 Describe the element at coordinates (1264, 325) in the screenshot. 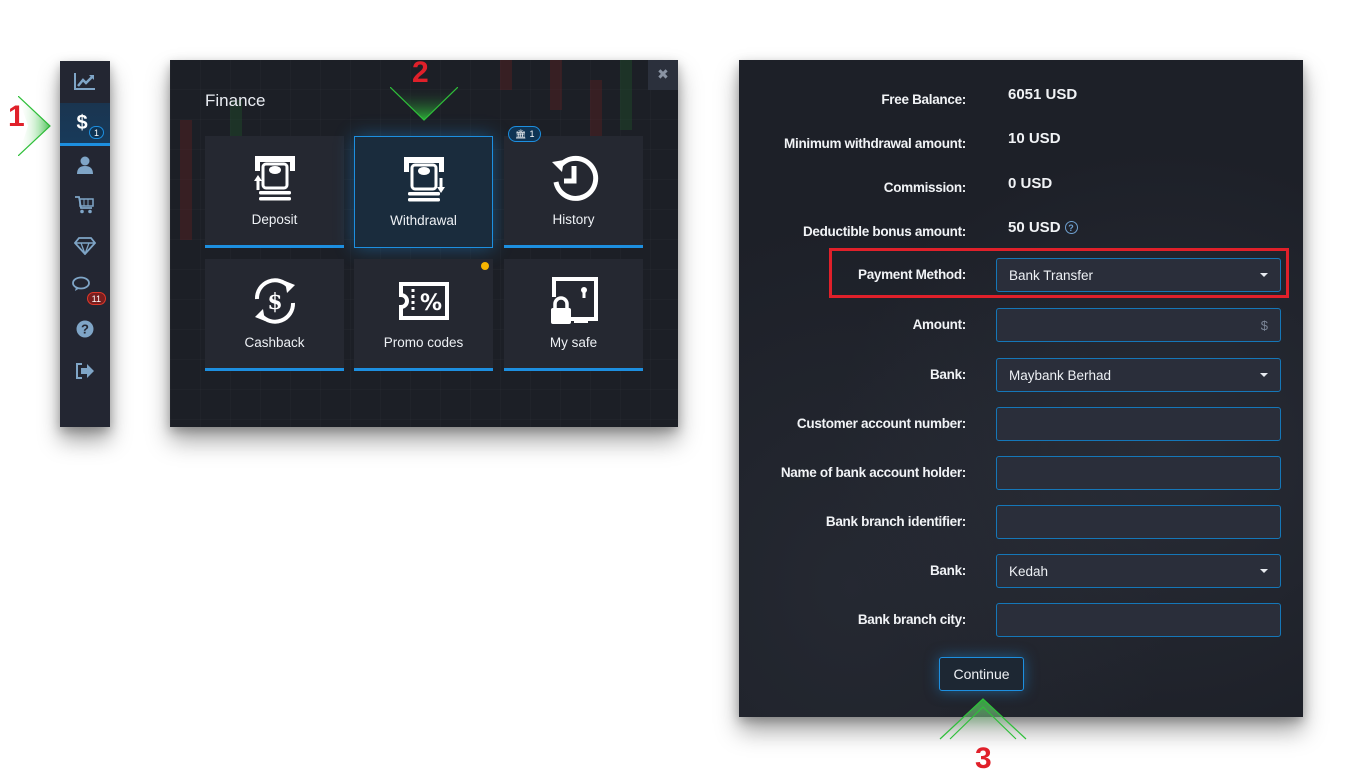

I see `currency-suffix: $` at that location.